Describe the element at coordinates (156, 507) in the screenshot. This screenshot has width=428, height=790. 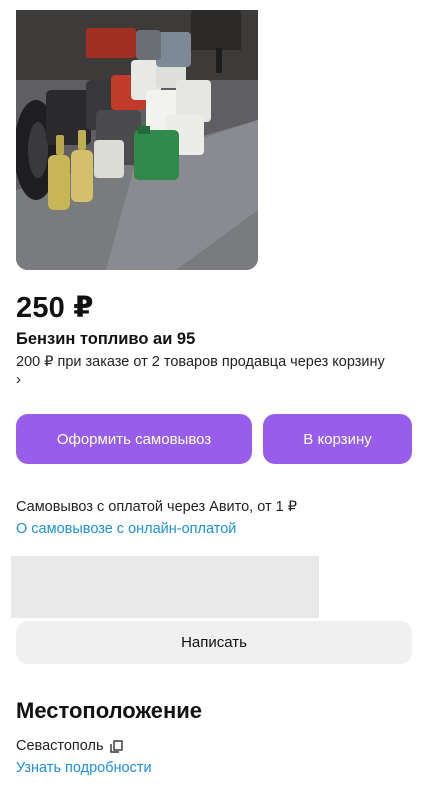
I see `pickup-info-text: Самовывоз с оплатой через Авито, от 1 ₽` at that location.